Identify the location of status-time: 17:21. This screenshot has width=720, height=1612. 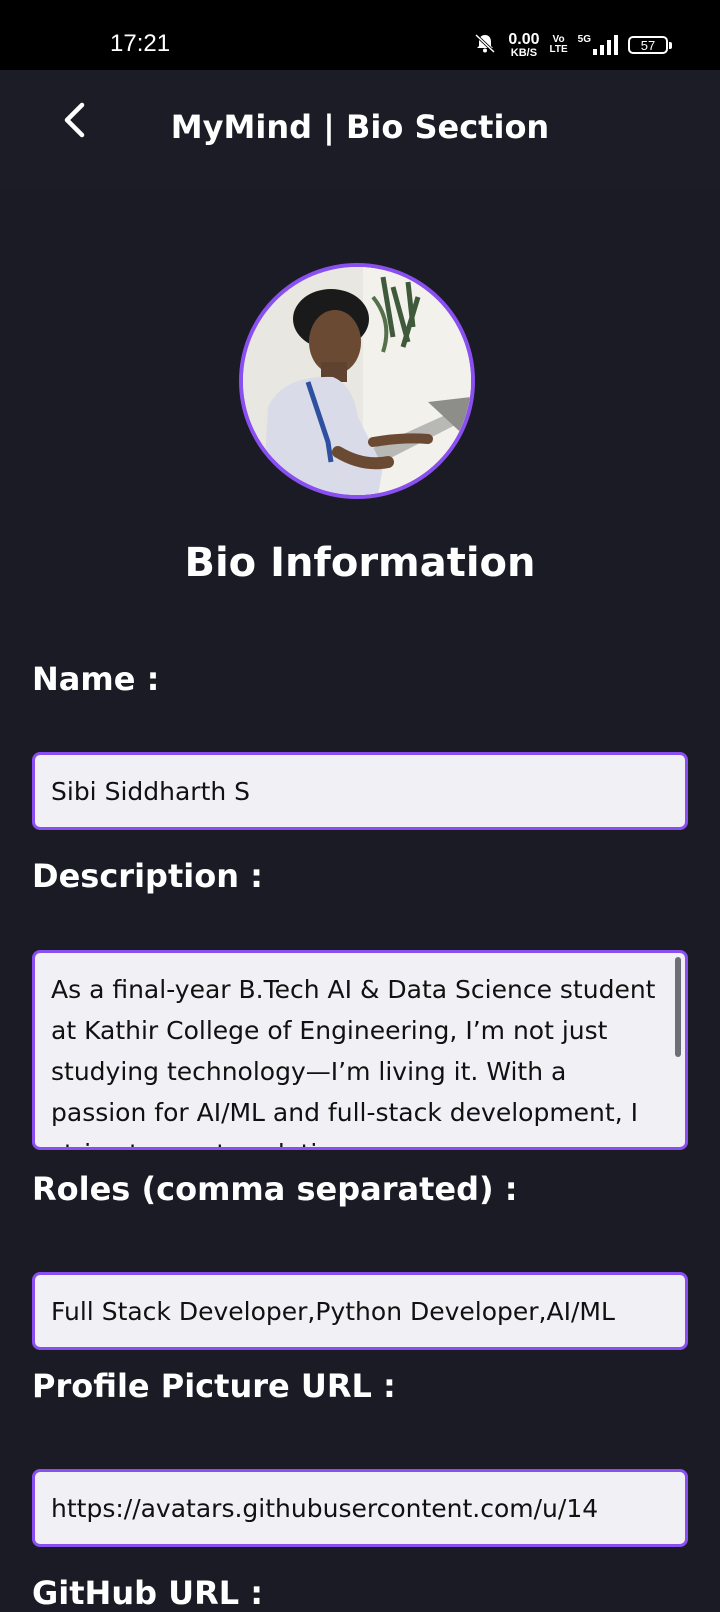
(140, 43).